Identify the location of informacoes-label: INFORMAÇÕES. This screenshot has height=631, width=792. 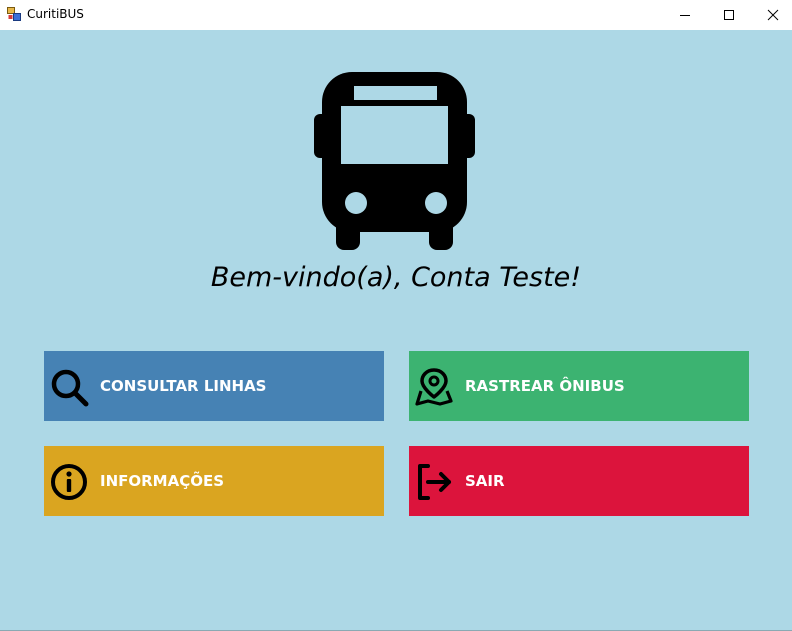
(162, 481).